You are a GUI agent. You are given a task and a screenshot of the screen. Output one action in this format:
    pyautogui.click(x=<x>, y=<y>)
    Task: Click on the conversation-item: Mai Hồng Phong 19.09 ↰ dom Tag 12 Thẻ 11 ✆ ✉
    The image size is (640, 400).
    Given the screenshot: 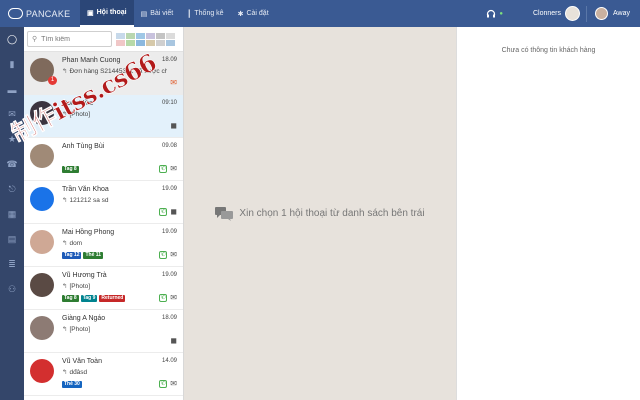 What is the action you would take?
    pyautogui.click(x=103, y=245)
    